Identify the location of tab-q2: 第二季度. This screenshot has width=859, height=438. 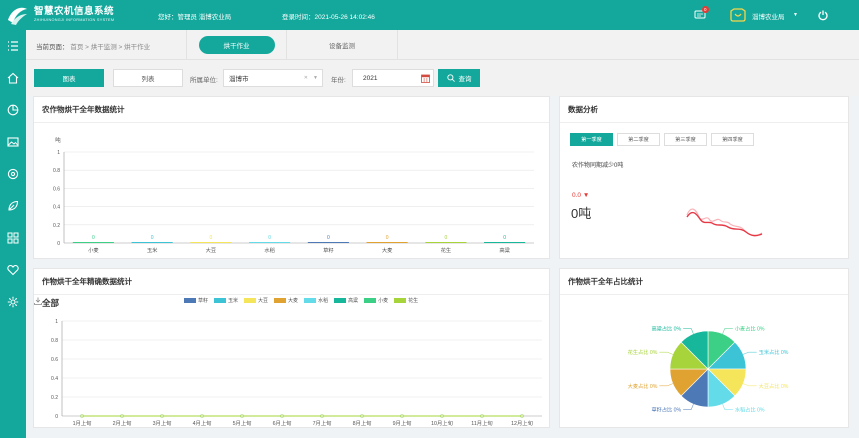
(638, 139).